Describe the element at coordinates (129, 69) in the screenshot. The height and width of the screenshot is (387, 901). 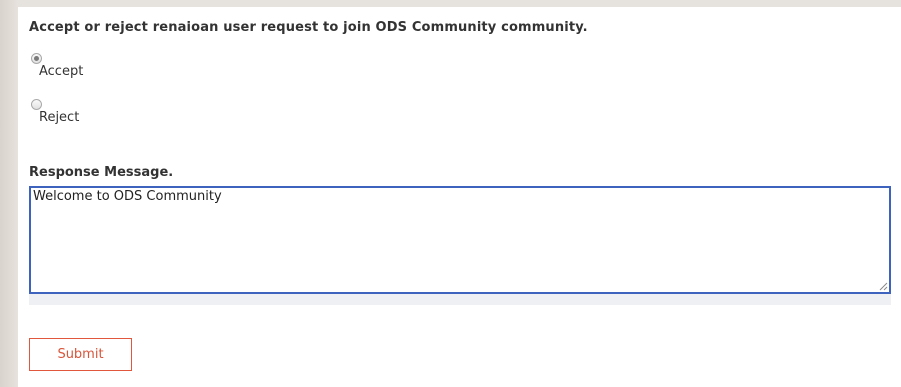
I see `accept-option: Accept` at that location.